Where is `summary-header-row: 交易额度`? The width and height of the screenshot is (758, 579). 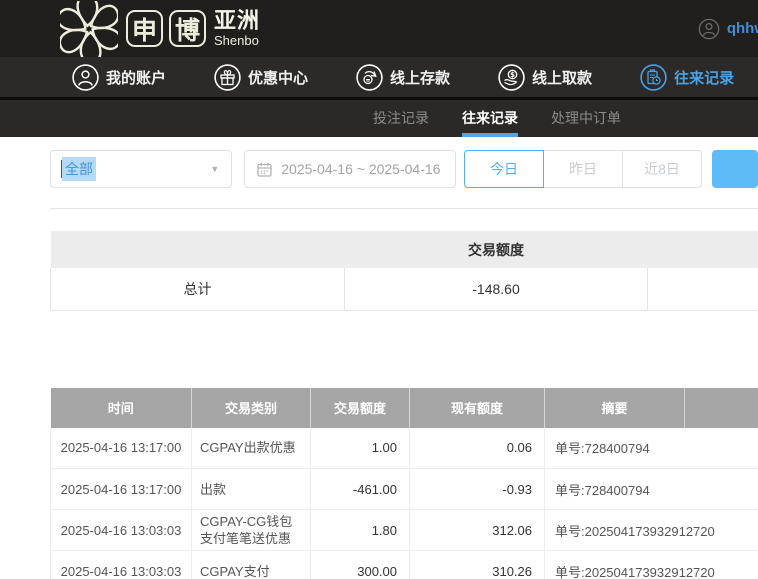 summary-header-row: 交易额度 is located at coordinates (404, 249).